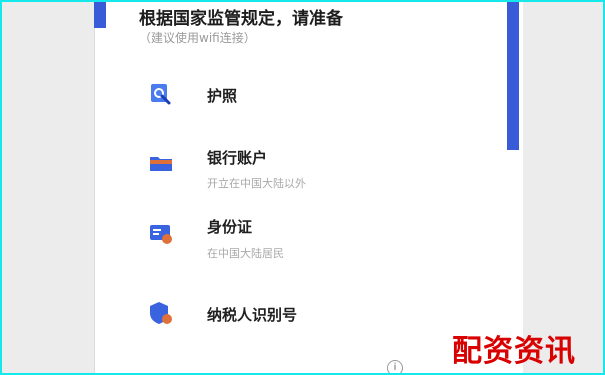 Image resolution: width=605 pixels, height=375 pixels. Describe the element at coordinates (161, 233) in the screenshot. I see `id-card-icon` at that location.